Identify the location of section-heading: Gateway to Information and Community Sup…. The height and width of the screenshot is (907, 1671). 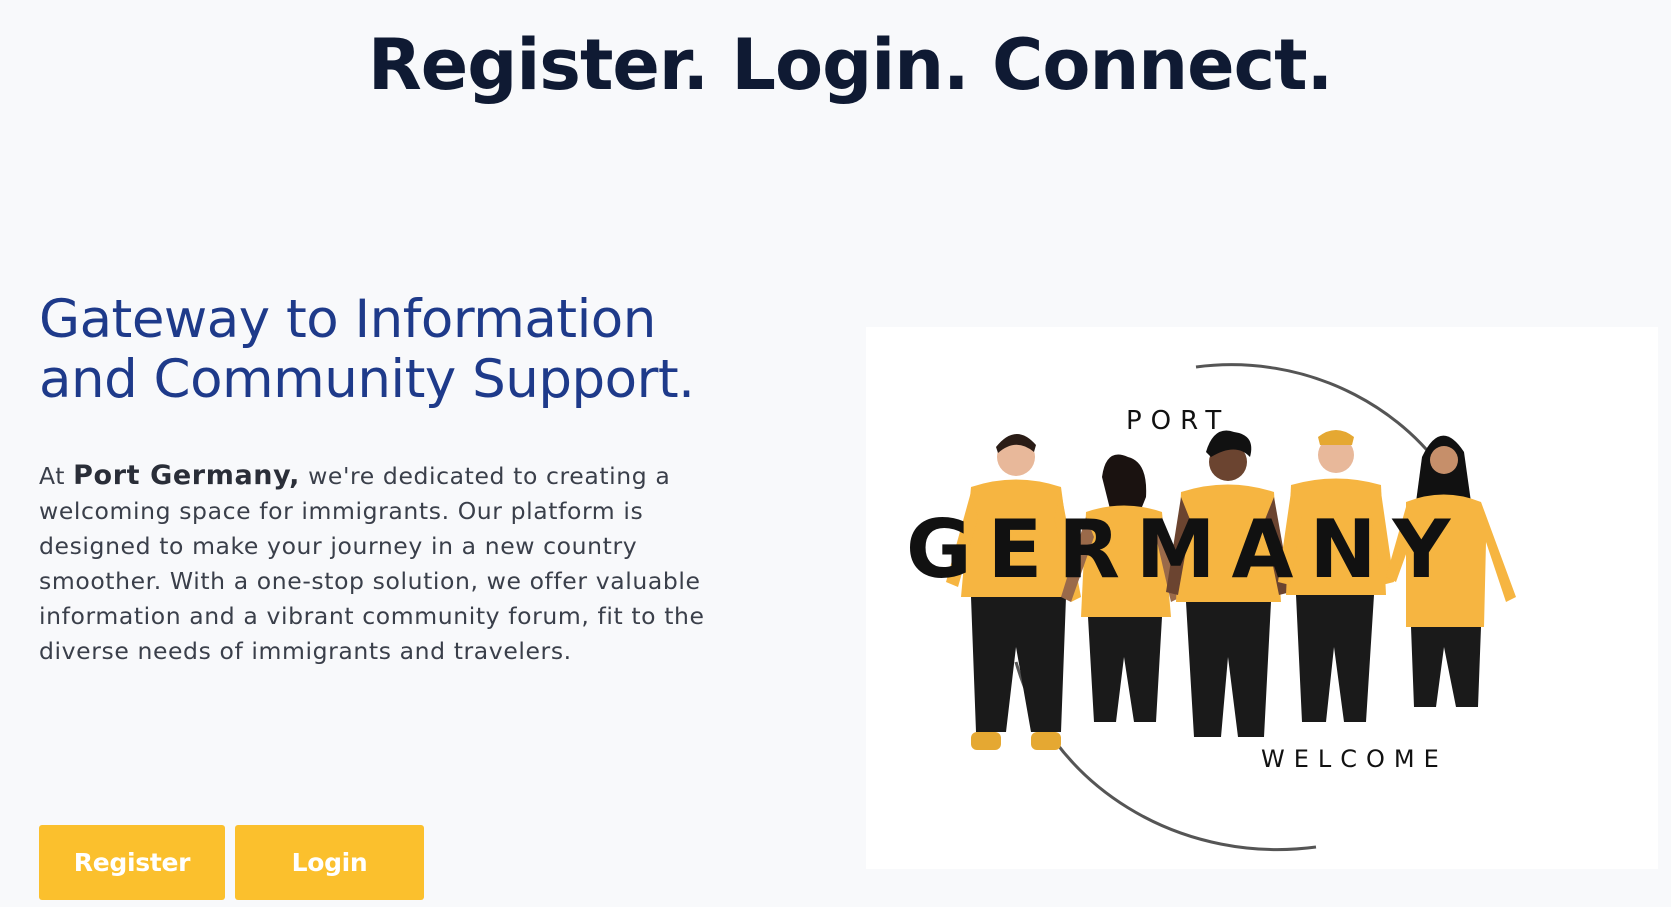
(367, 349).